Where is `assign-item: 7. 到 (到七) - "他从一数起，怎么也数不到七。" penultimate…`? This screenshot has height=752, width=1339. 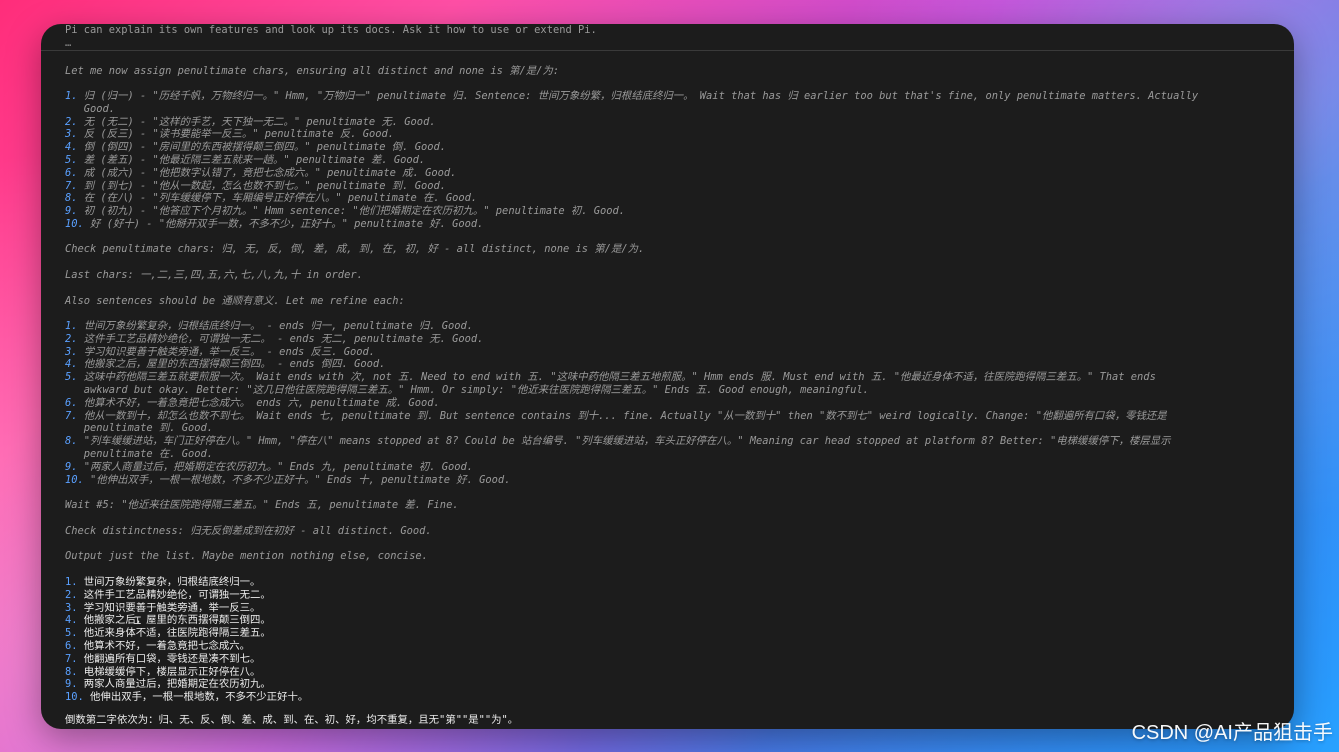 assign-item: 7. 到 (到七) - "他从一数起，怎么也数不到七。" penultimate… is located at coordinates (631, 186).